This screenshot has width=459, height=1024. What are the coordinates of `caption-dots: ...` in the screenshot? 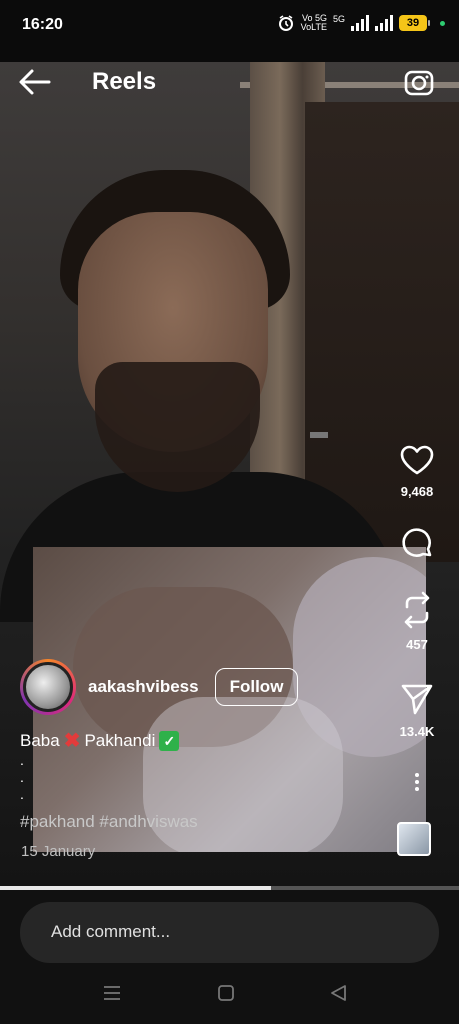 It's located at (22, 777).